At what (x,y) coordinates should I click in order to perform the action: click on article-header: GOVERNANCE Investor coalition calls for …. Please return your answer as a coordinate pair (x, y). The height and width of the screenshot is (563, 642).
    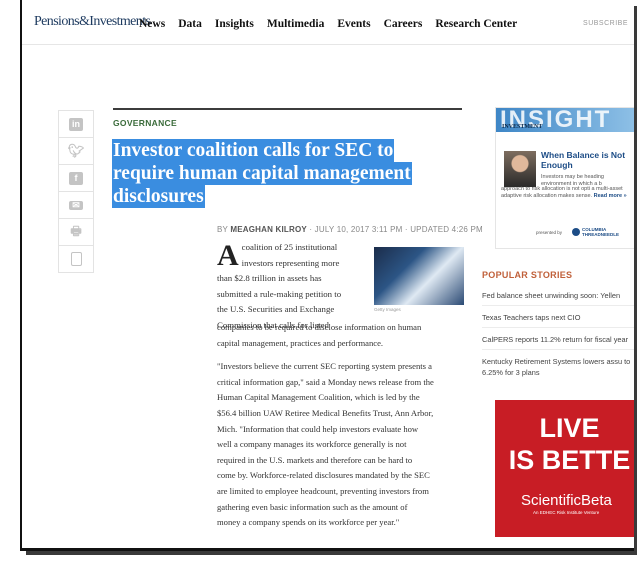
    Looking at the image, I should click on (287, 158).